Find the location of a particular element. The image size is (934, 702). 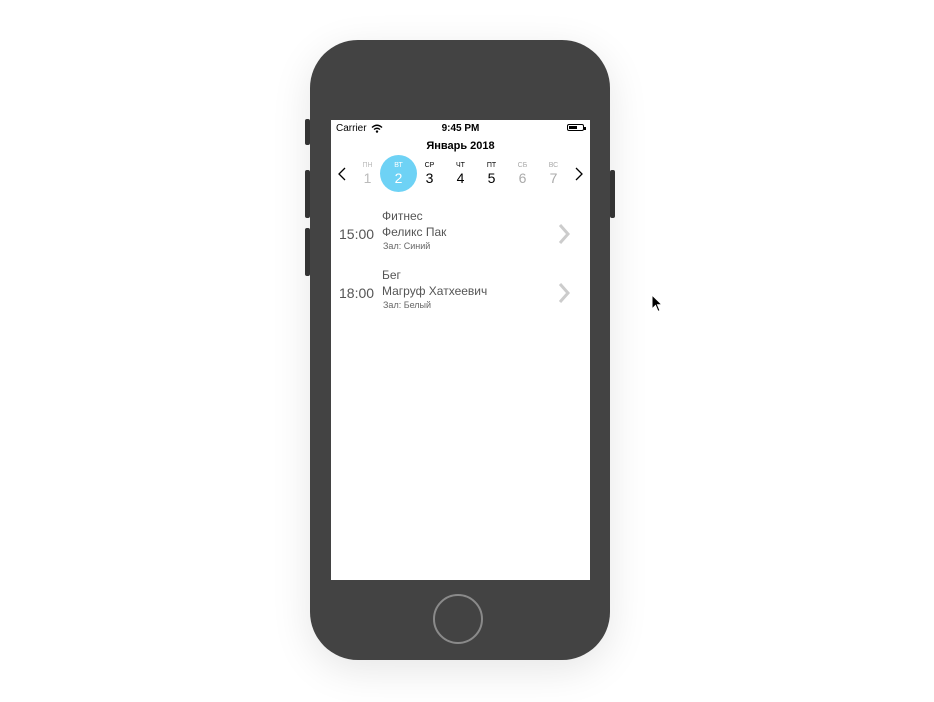

status-time: 9:45 PM is located at coordinates (460, 128).